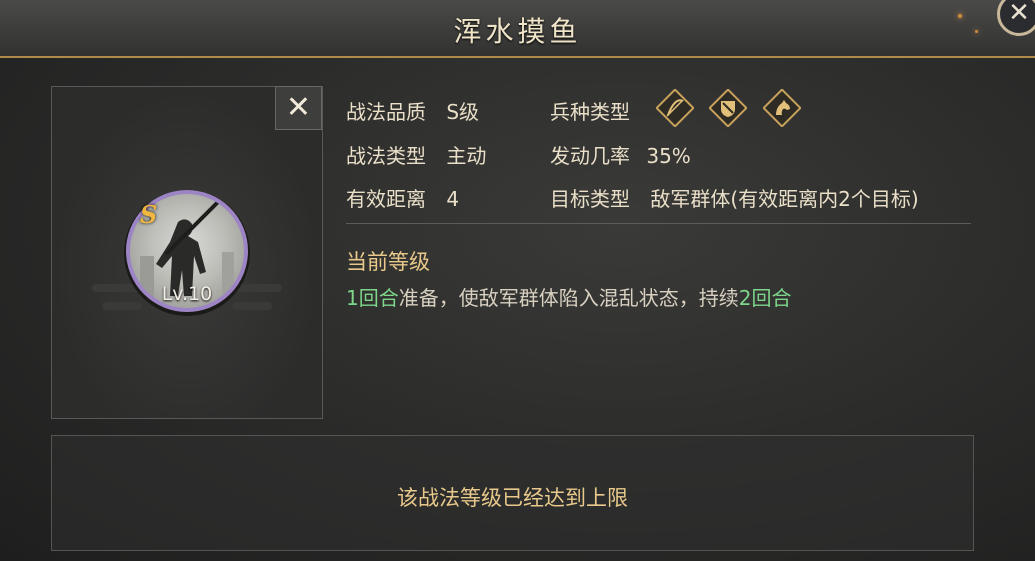  I want to click on chance-row: 发动几率 35%, so click(620, 154).